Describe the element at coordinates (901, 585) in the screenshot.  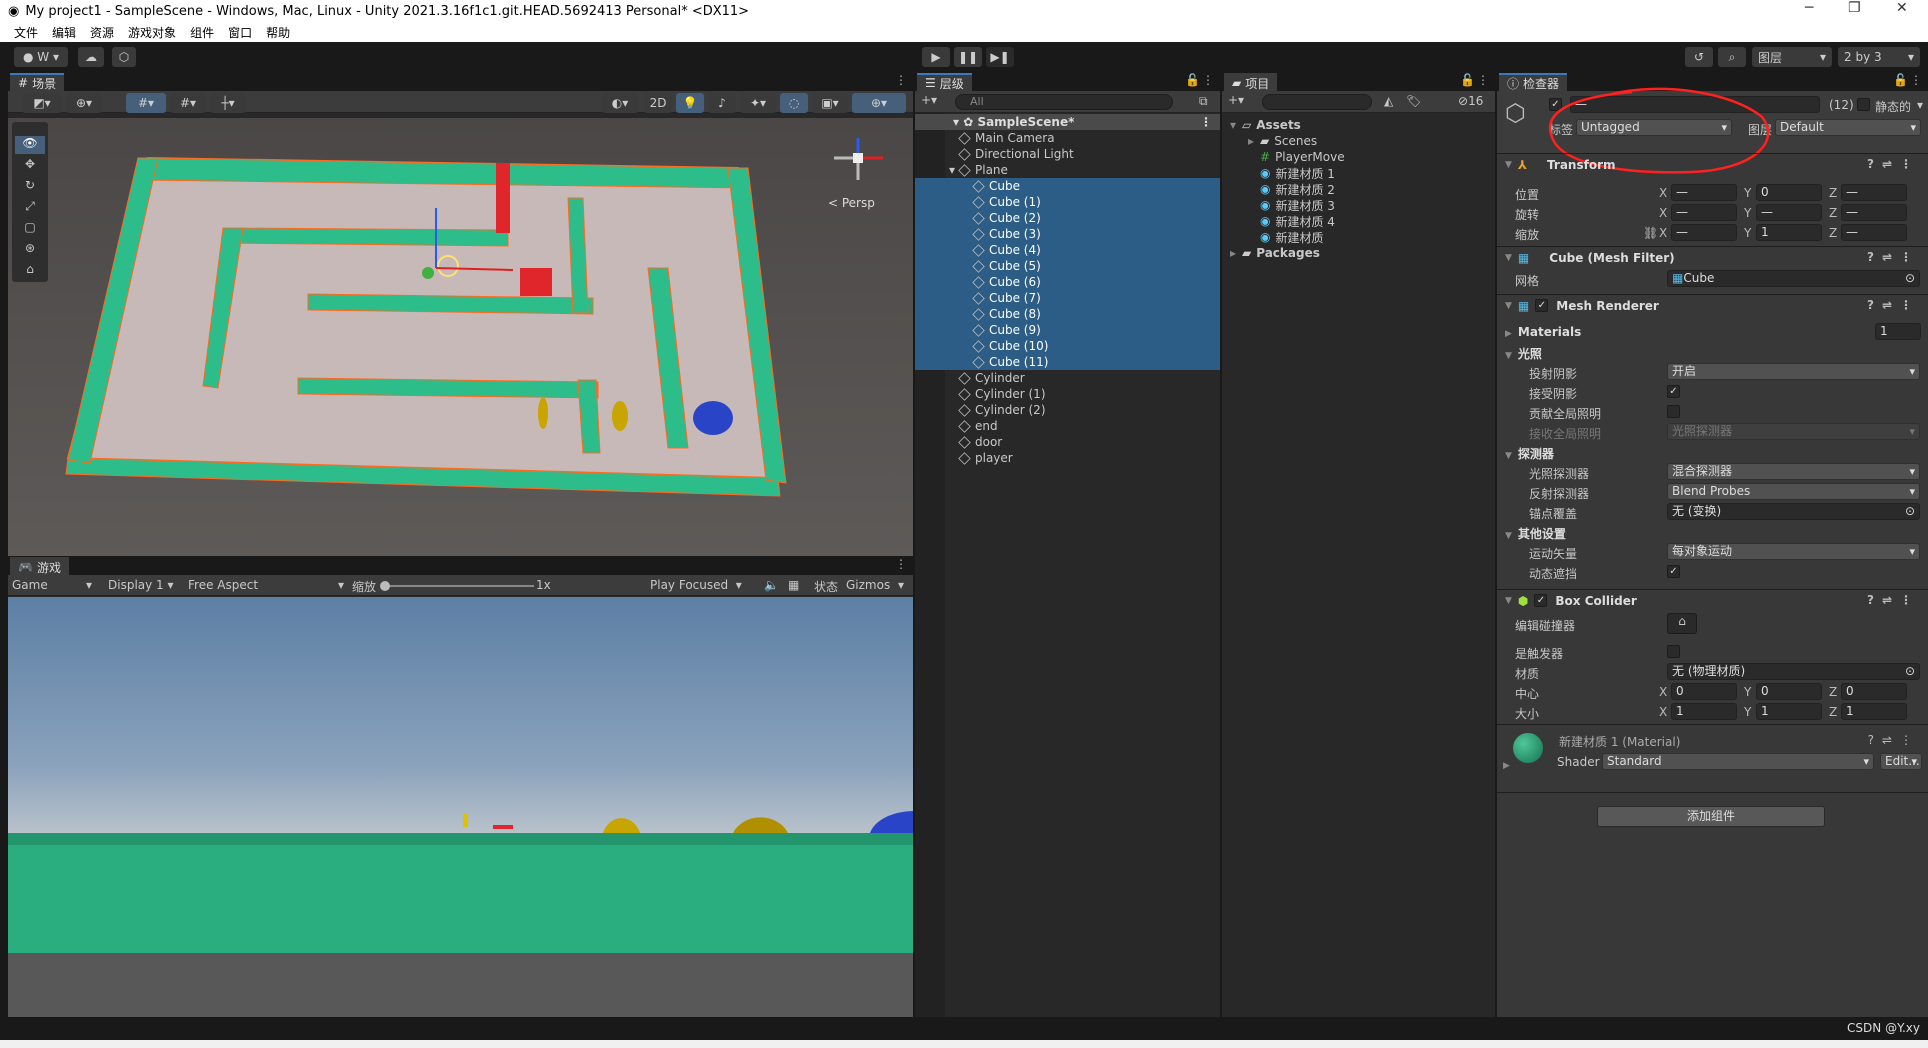
I see `gizmos-dropdown-arrow: ▾` at that location.